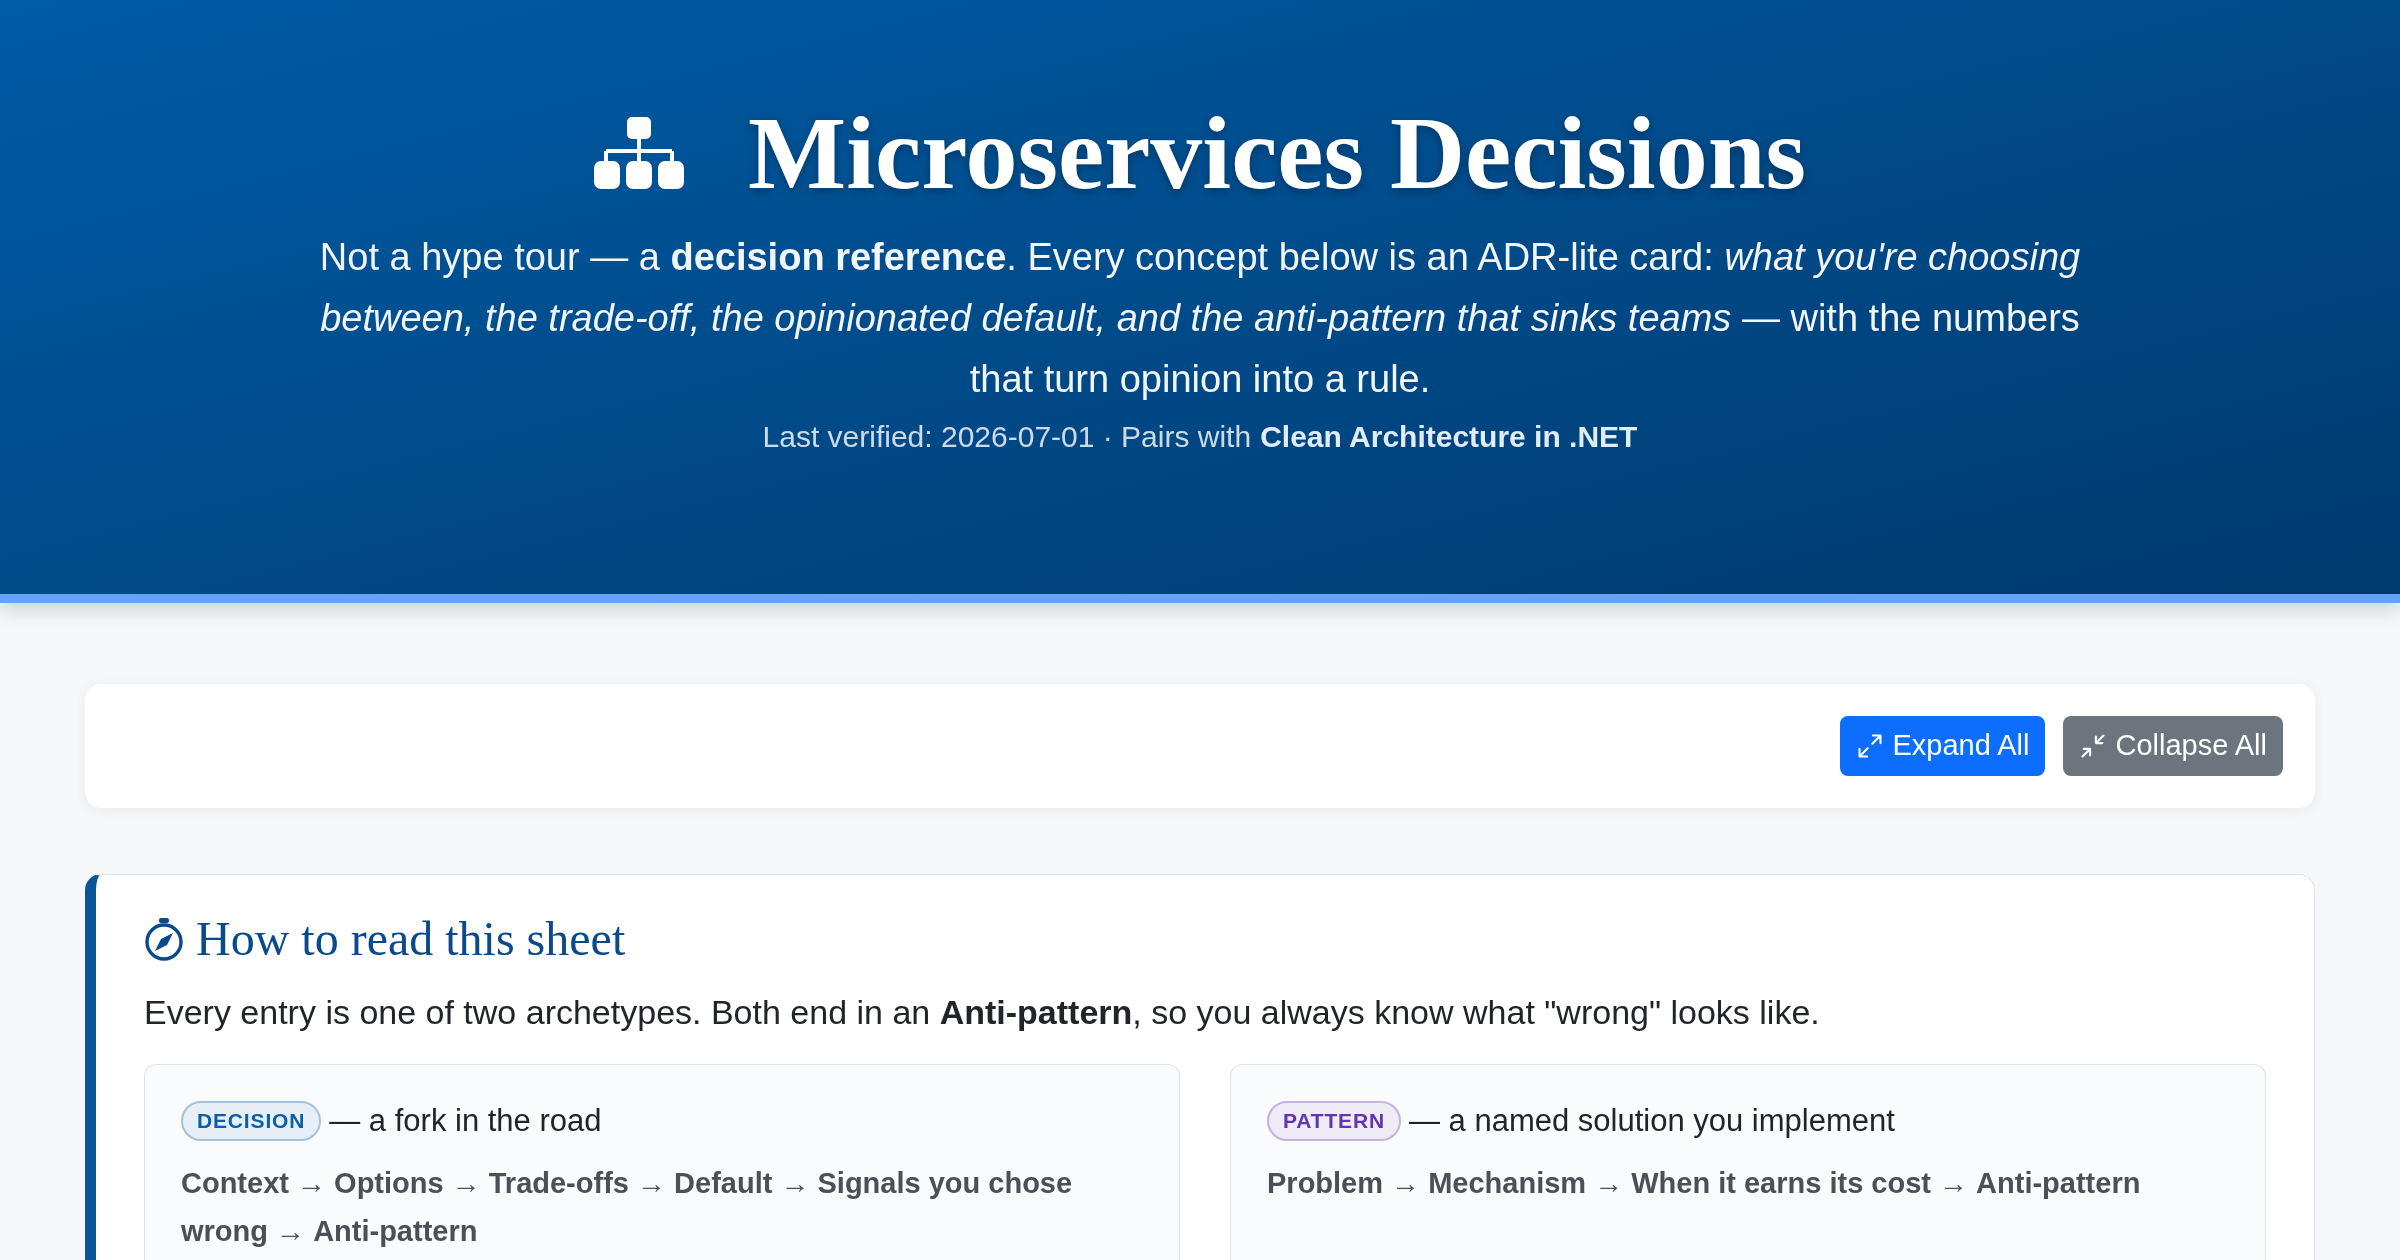  I want to click on sitemap-icon, so click(639, 153).